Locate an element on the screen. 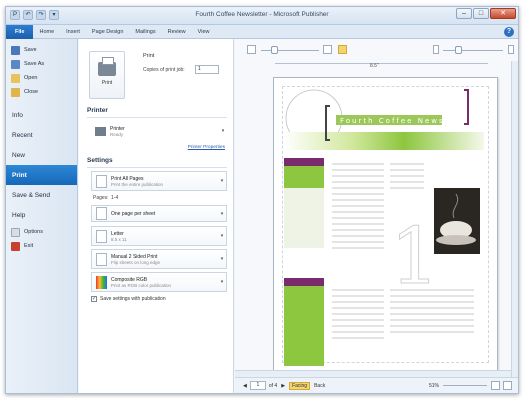  next-page-button: ▶ is located at coordinates (283, 386).